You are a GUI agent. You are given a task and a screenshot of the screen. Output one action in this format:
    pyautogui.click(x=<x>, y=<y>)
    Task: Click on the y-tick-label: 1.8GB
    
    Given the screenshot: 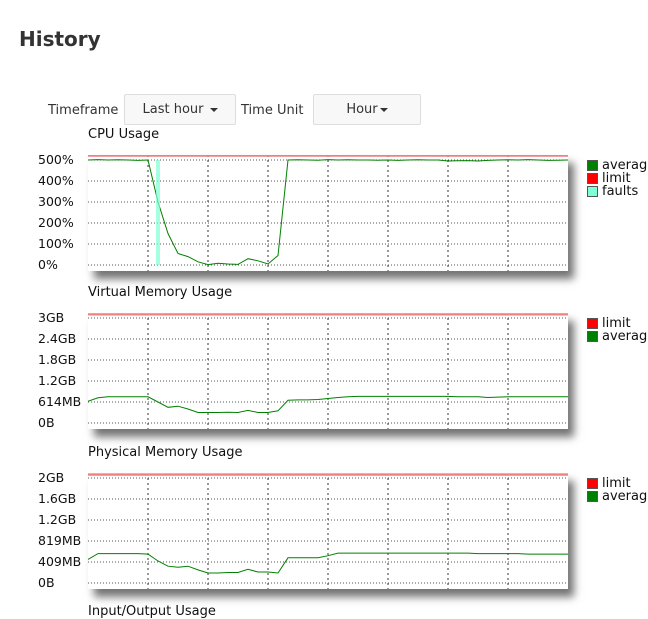 What is the action you would take?
    pyautogui.click(x=57, y=359)
    